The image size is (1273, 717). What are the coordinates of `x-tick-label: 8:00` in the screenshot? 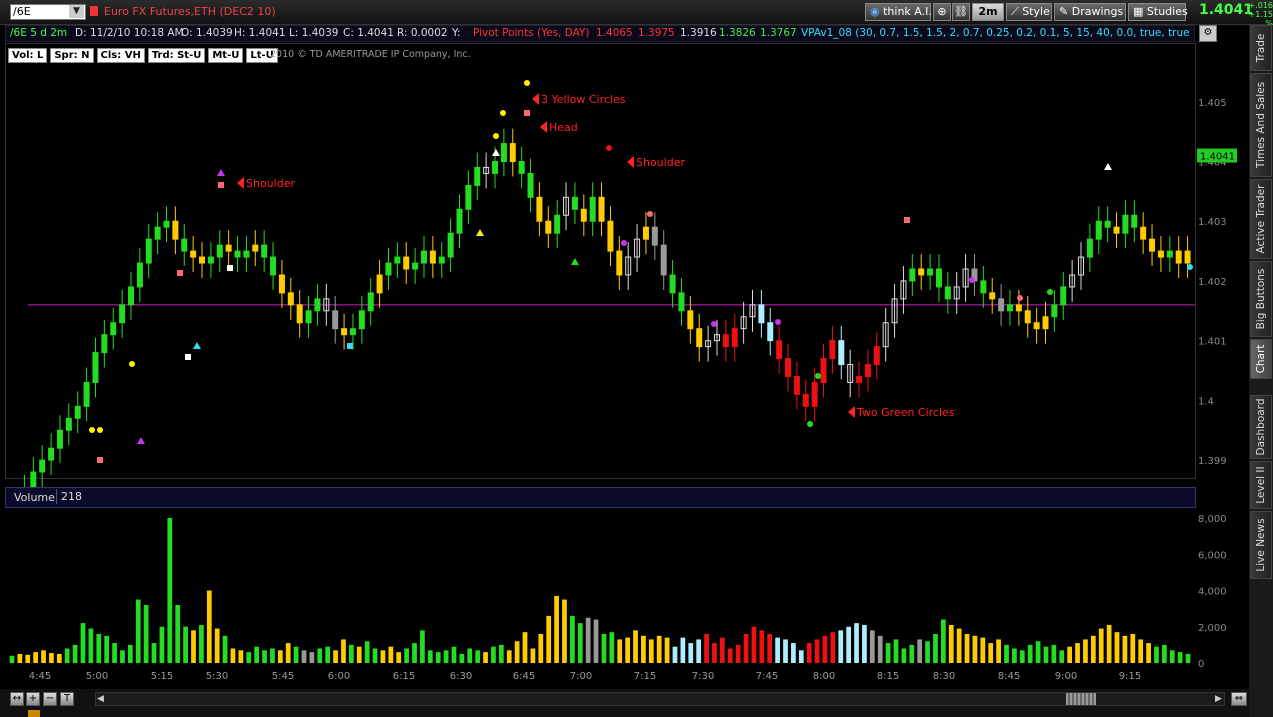 It's located at (824, 676).